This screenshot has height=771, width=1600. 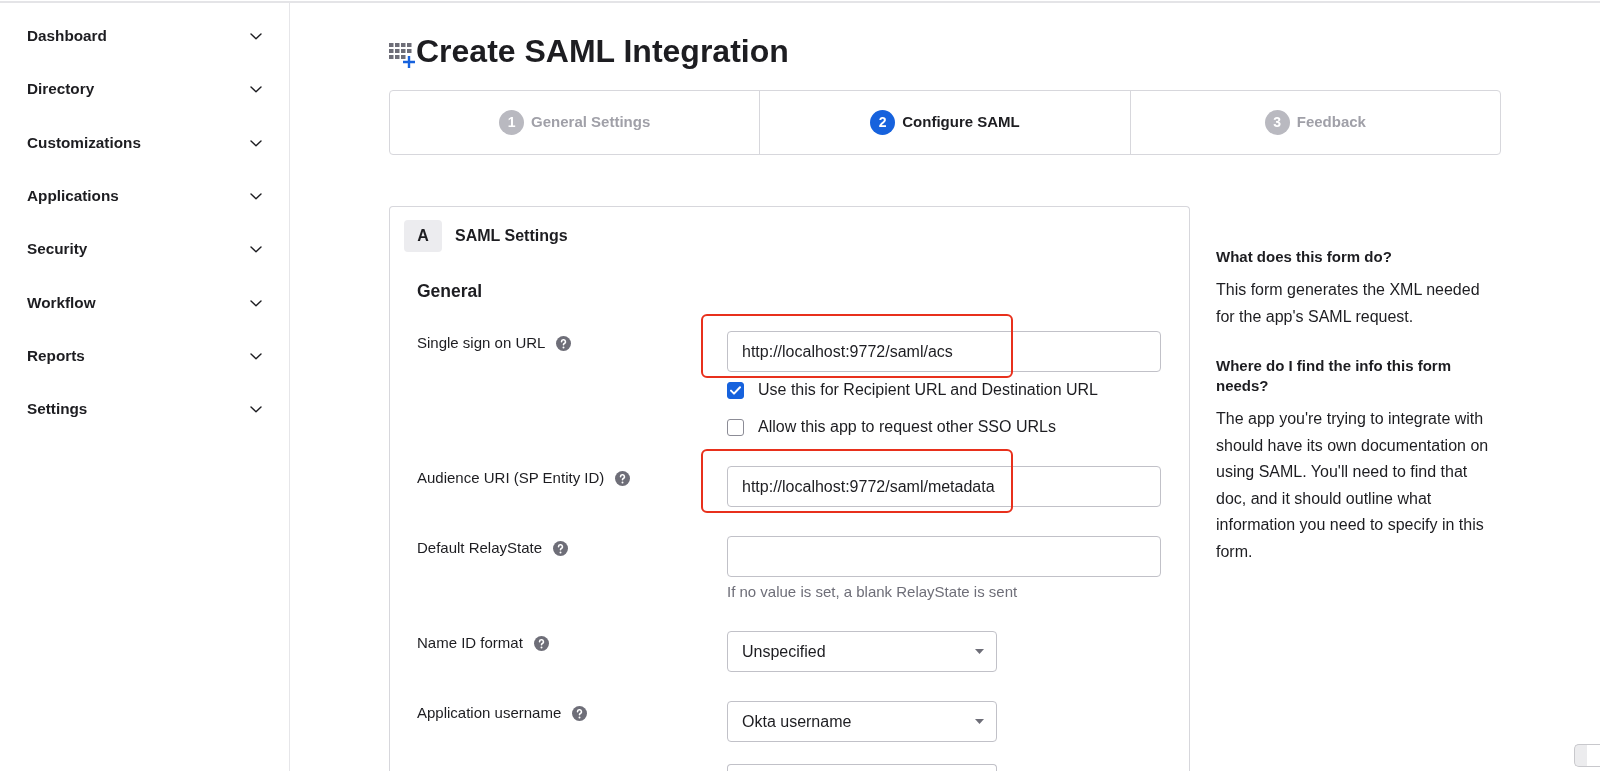 What do you see at coordinates (1587, 755) in the screenshot?
I see `corner-tab` at bounding box center [1587, 755].